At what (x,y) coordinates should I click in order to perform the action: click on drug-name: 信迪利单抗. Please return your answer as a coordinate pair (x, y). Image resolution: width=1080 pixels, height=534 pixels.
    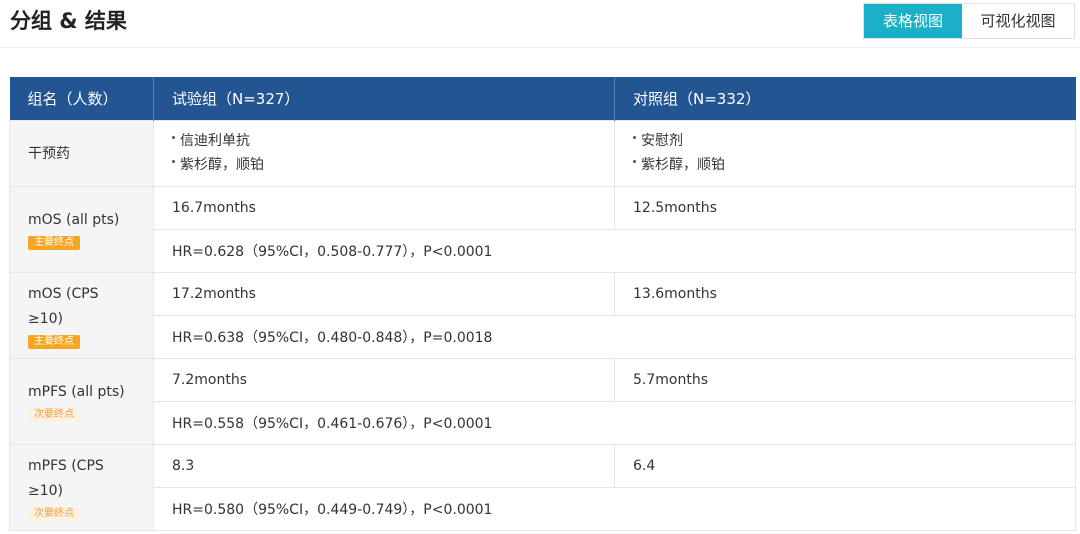
    Looking at the image, I should click on (215, 141).